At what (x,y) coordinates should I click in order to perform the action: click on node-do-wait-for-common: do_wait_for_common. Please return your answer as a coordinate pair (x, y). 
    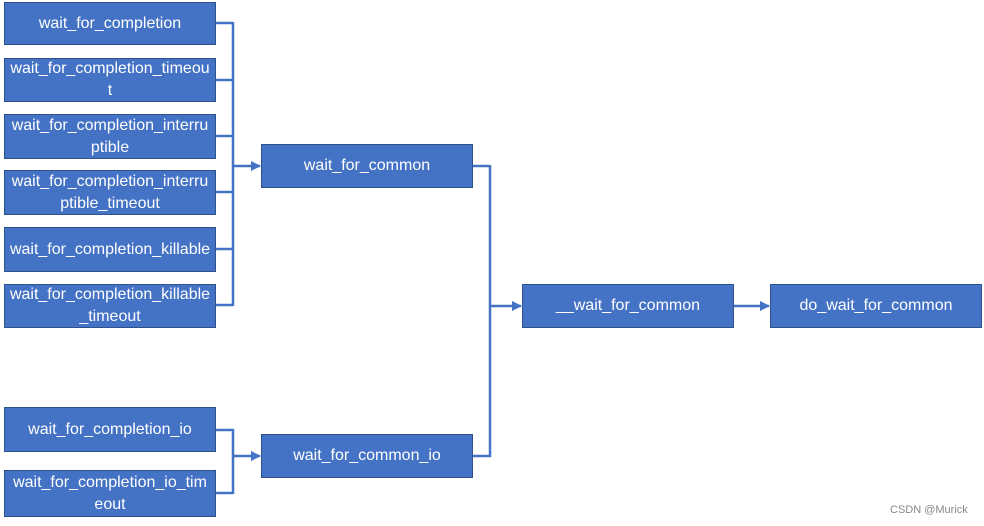
    Looking at the image, I should click on (876, 306).